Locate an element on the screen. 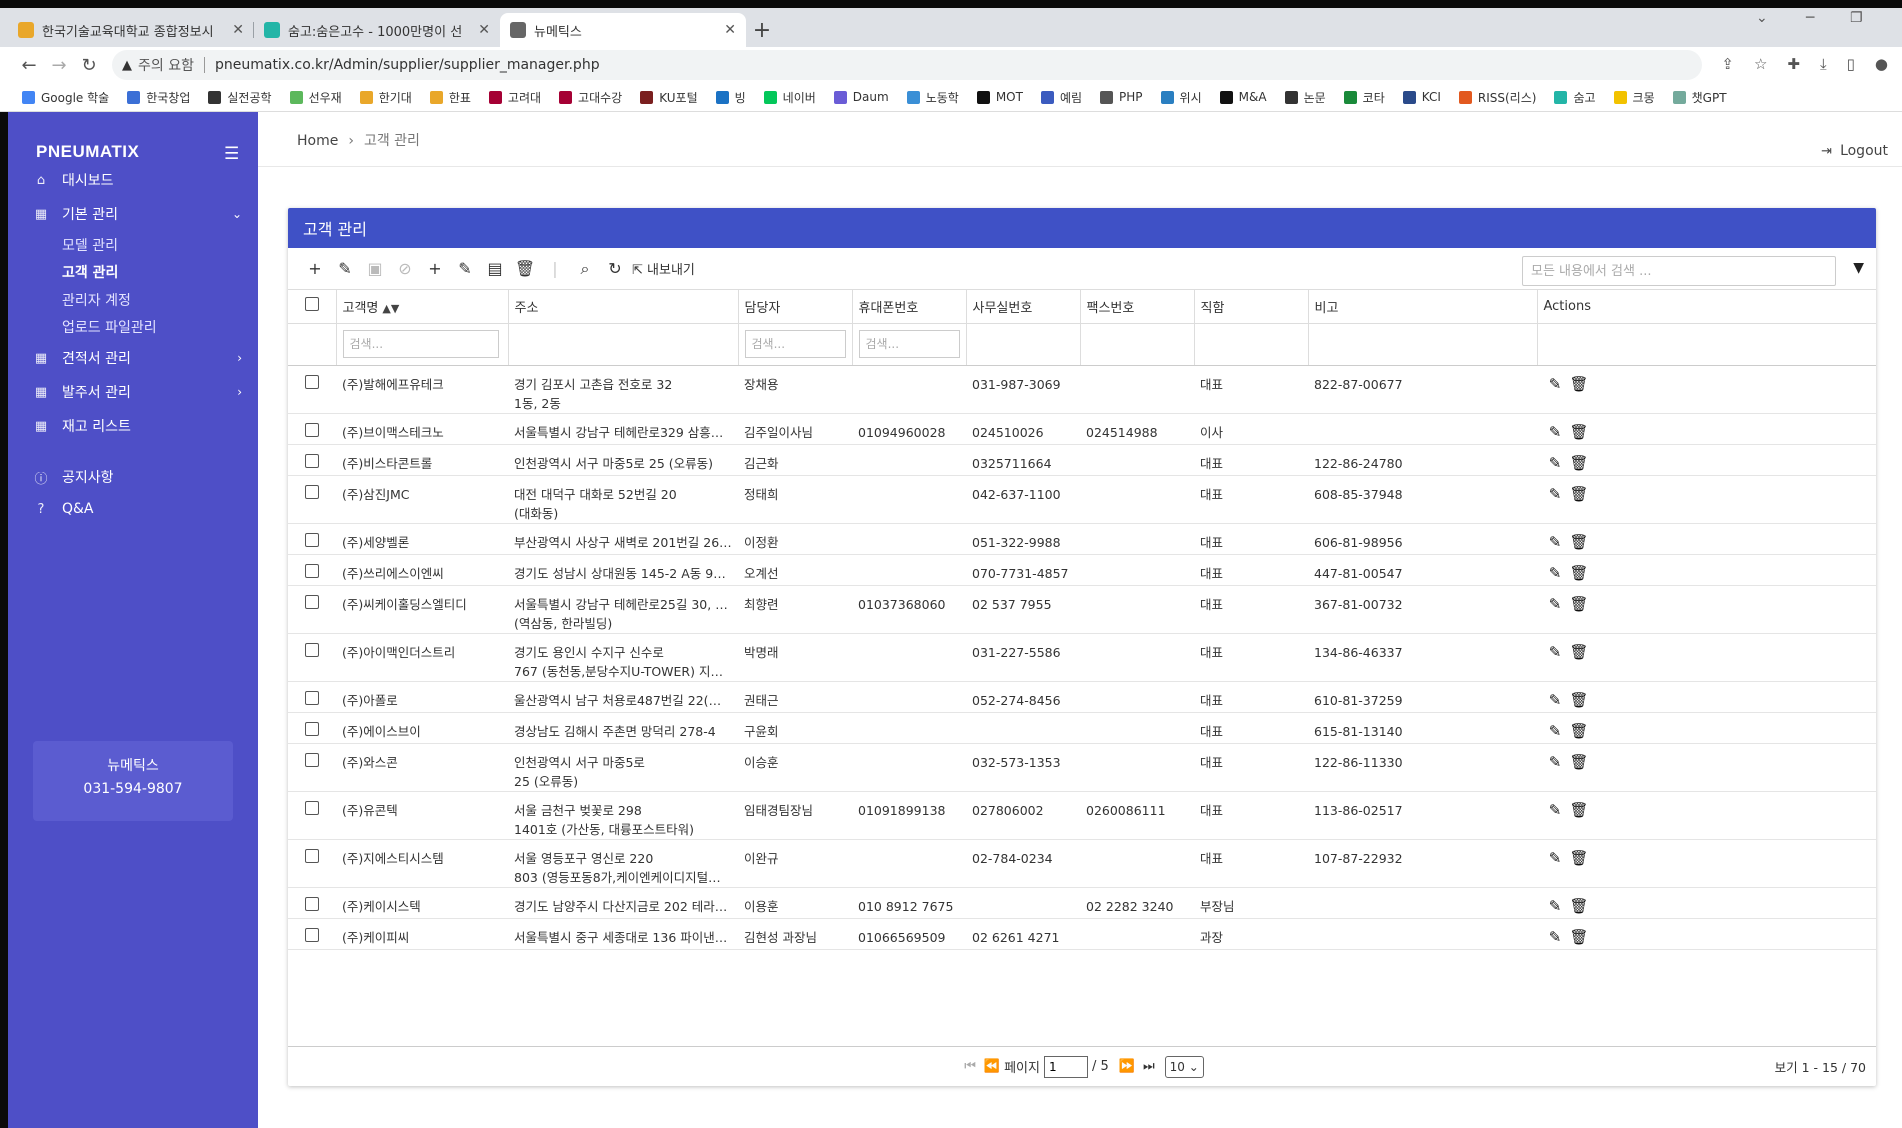 The width and height of the screenshot is (1902, 1128). bookmark-item: Daum is located at coordinates (861, 97).